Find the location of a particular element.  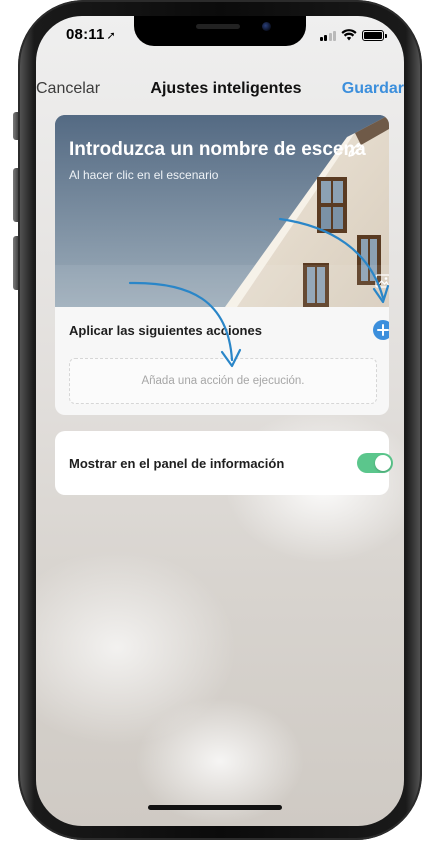

add-action-placeholder: Añada una acción de ejecución. is located at coordinates (223, 381).